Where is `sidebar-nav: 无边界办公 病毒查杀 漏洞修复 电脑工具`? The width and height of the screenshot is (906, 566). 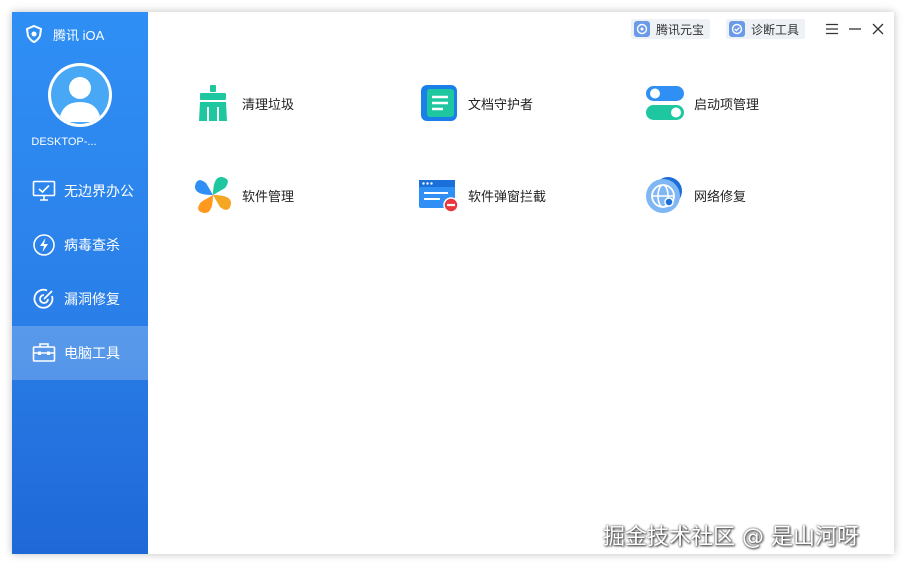
sidebar-nav: 无边界办公 病毒查杀 漏洞修复 电脑工具 is located at coordinates (80, 272).